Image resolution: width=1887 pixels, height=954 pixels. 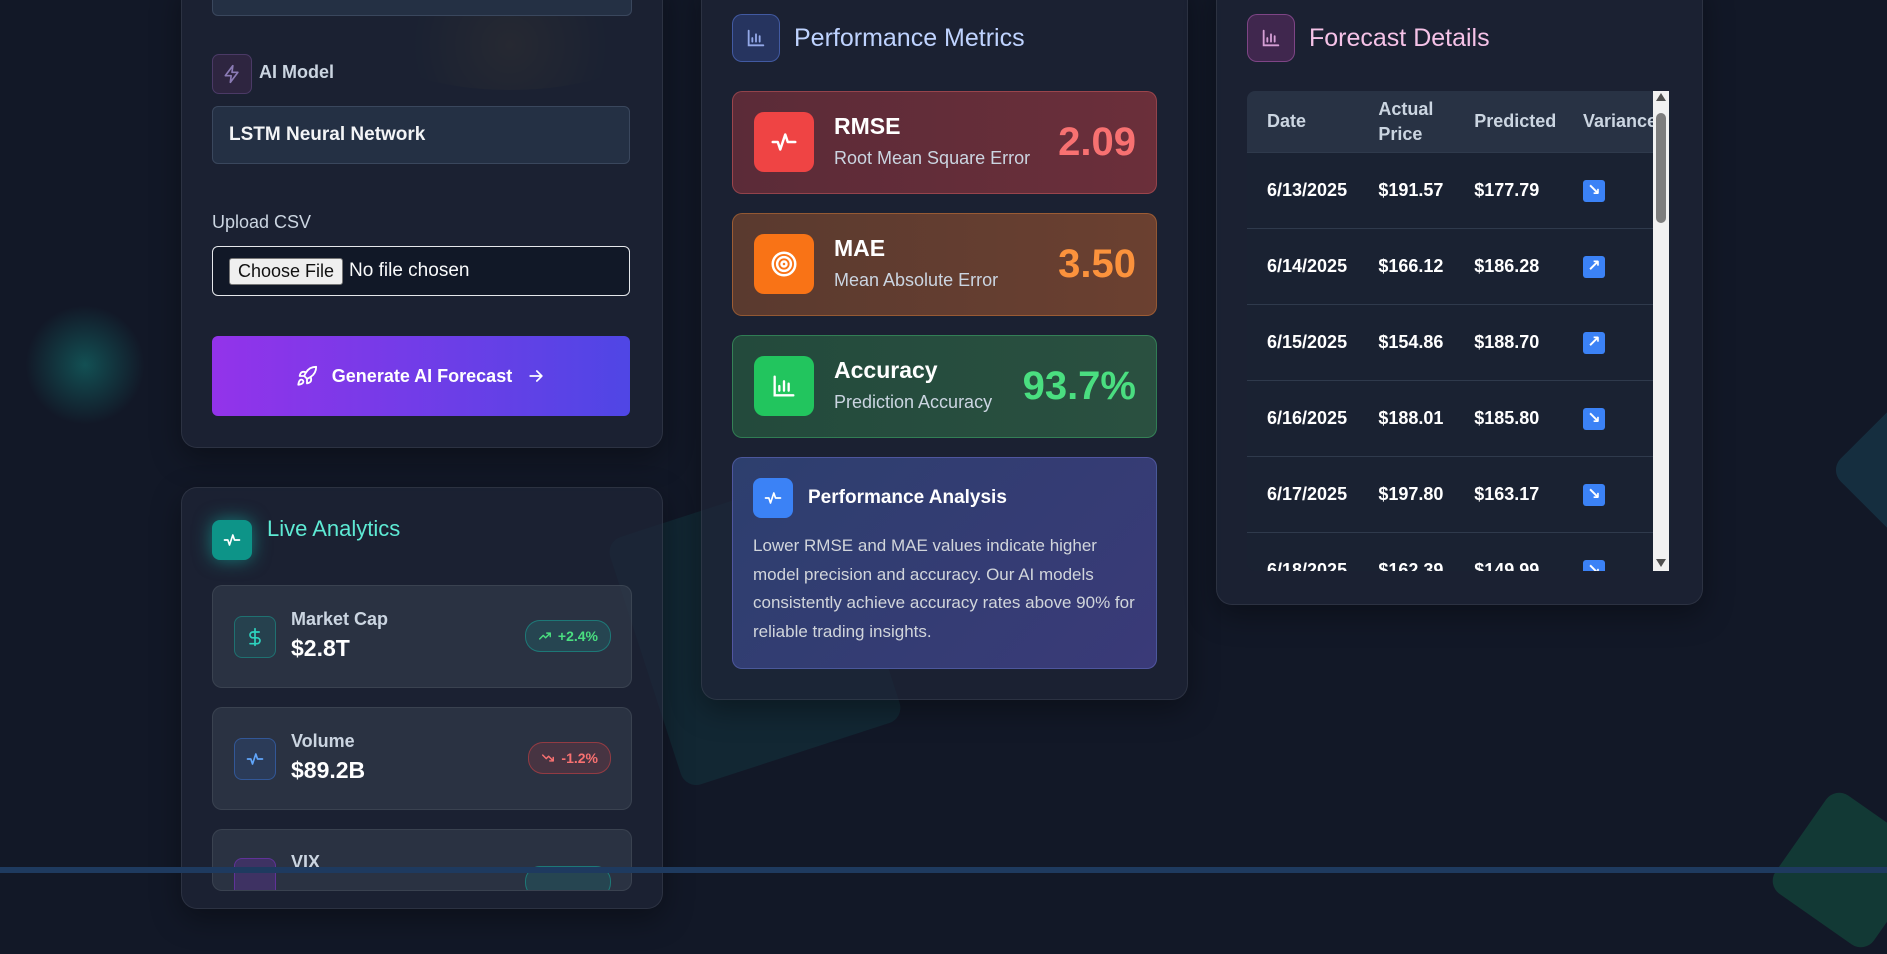 What do you see at coordinates (1399, 38) in the screenshot?
I see `forecast-details-title: Forecast Details` at bounding box center [1399, 38].